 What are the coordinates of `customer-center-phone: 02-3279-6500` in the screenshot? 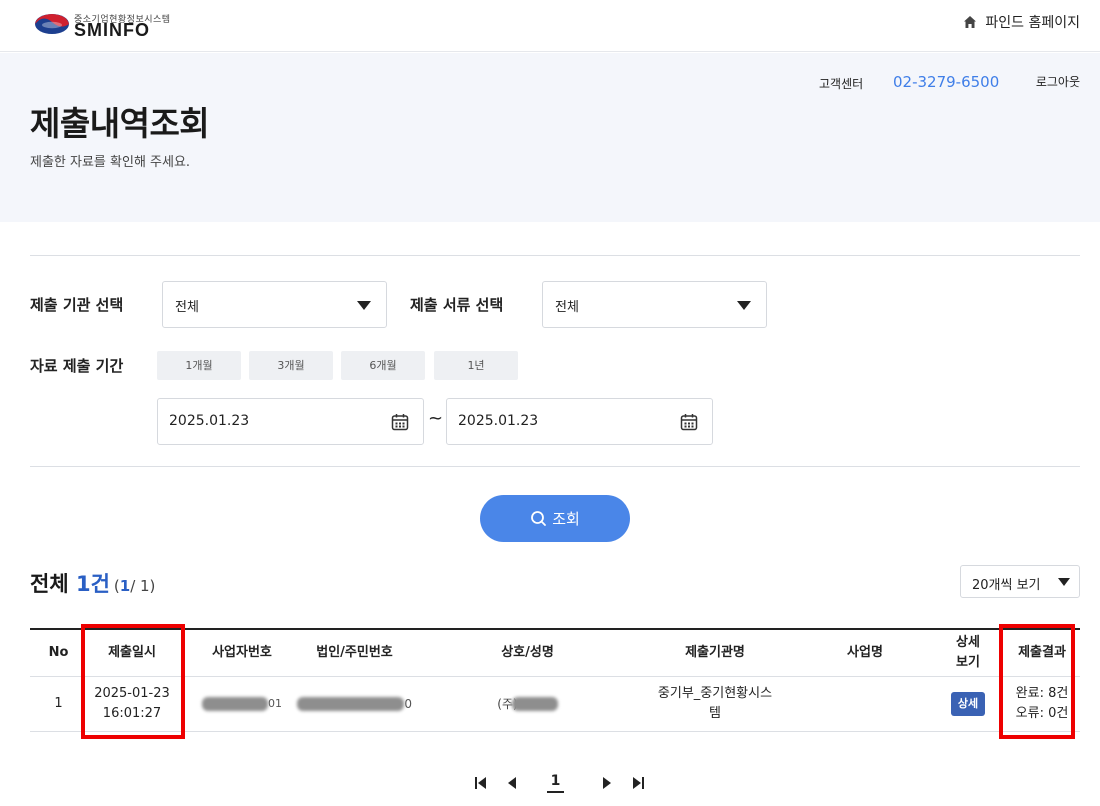 It's located at (946, 82).